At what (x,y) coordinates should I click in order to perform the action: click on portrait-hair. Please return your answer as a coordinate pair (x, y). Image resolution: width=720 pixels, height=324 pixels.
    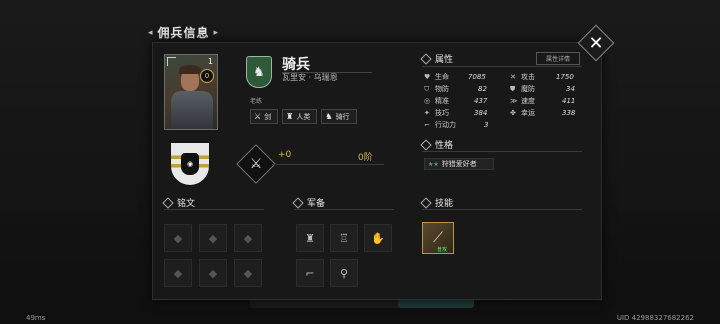
    Looking at the image, I should click on (190, 69).